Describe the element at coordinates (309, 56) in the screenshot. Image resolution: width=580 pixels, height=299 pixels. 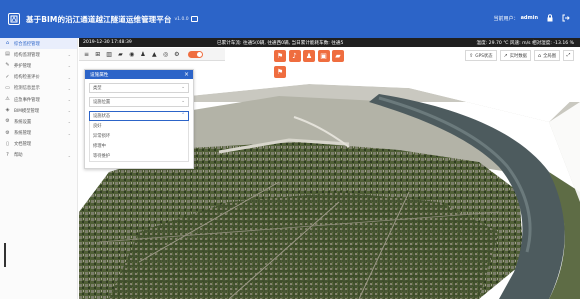
I see `person-filter-button: ♟` at that location.